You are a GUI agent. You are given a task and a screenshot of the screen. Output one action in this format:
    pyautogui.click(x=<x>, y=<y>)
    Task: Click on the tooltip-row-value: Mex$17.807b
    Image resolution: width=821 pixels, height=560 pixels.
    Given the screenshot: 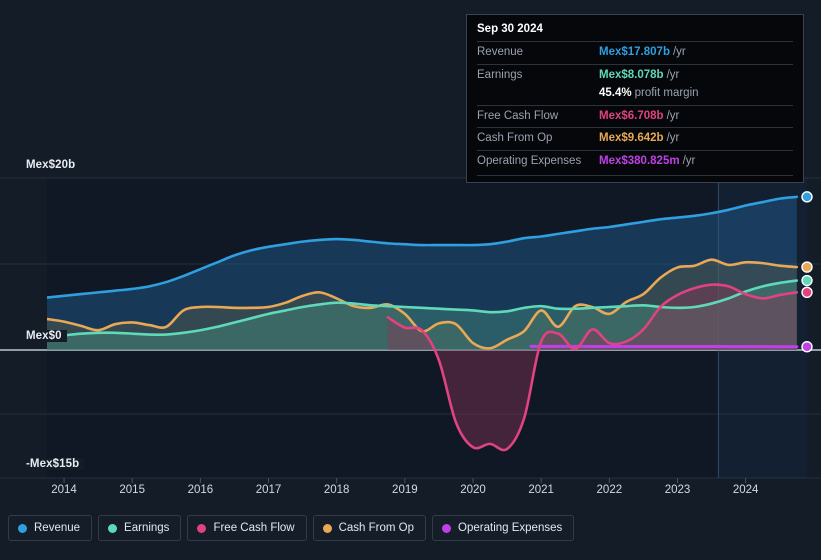 What is the action you would take?
    pyautogui.click(x=634, y=52)
    